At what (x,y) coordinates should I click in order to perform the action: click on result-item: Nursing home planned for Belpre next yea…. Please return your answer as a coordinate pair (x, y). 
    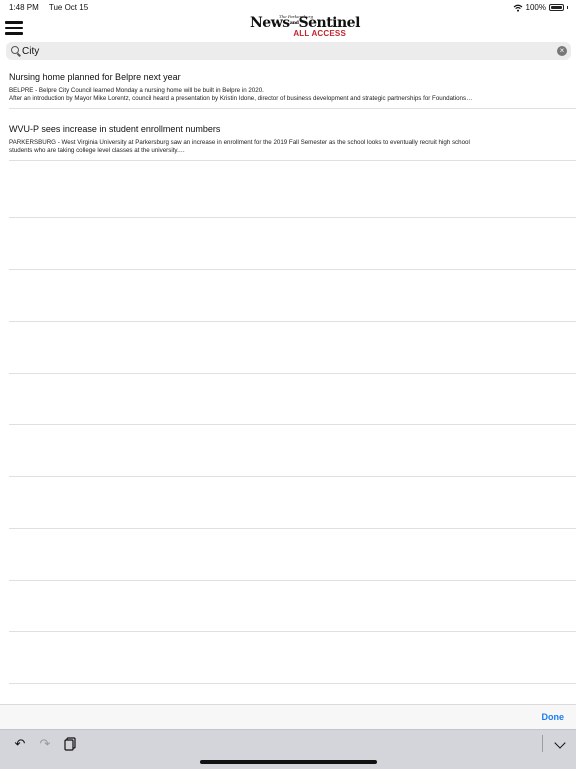
    Looking at the image, I should click on (288, 87).